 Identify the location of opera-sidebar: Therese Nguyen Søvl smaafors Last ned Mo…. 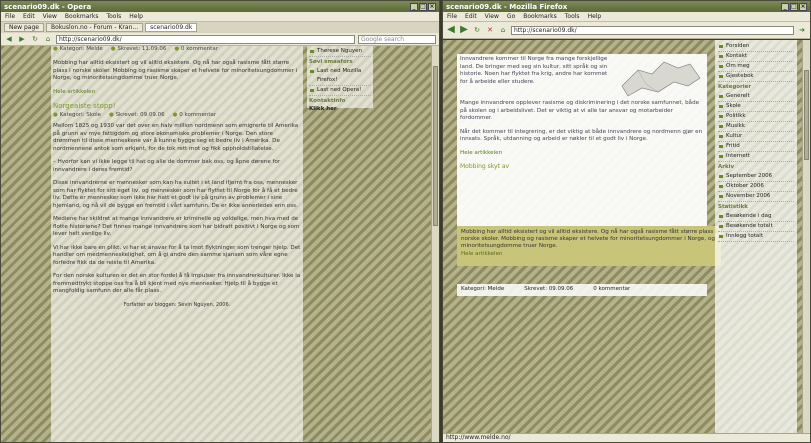
(340, 79).